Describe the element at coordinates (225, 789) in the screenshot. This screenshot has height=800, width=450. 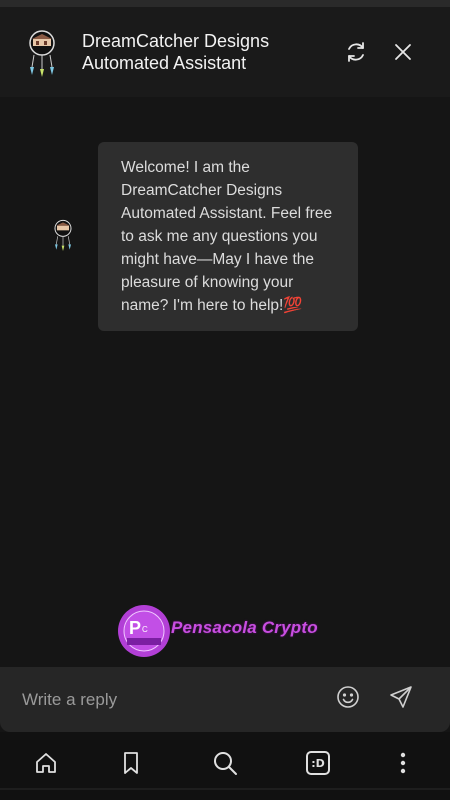
I see `nav-divider` at that location.